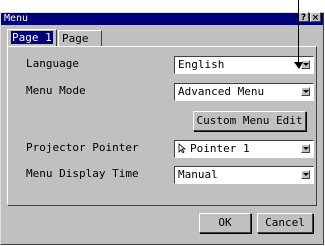 This screenshot has width=325, height=246. I want to click on tab-page-2: Page 2, so click(80, 45).